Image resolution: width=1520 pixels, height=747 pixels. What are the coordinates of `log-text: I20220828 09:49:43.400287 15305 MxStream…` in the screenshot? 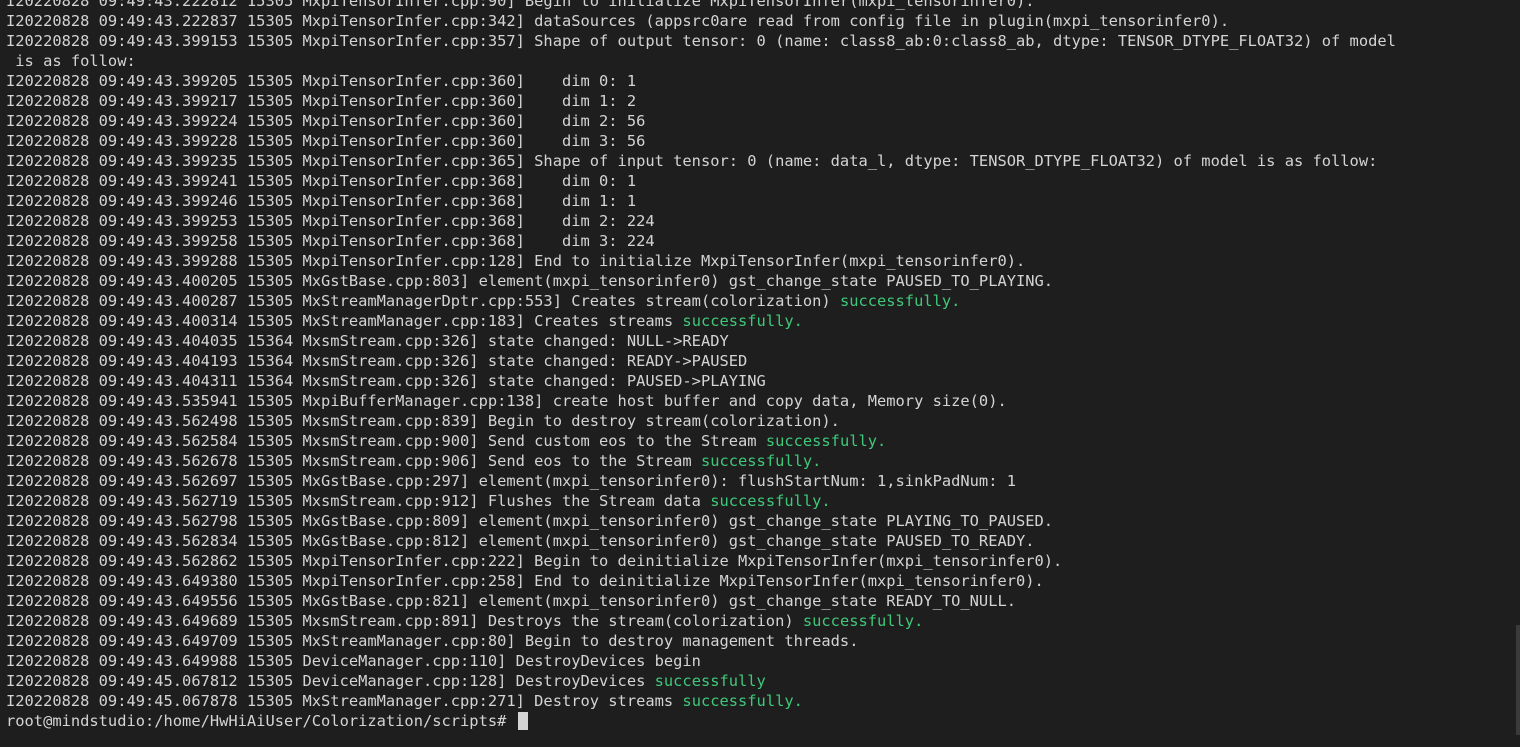 It's located at (423, 301).